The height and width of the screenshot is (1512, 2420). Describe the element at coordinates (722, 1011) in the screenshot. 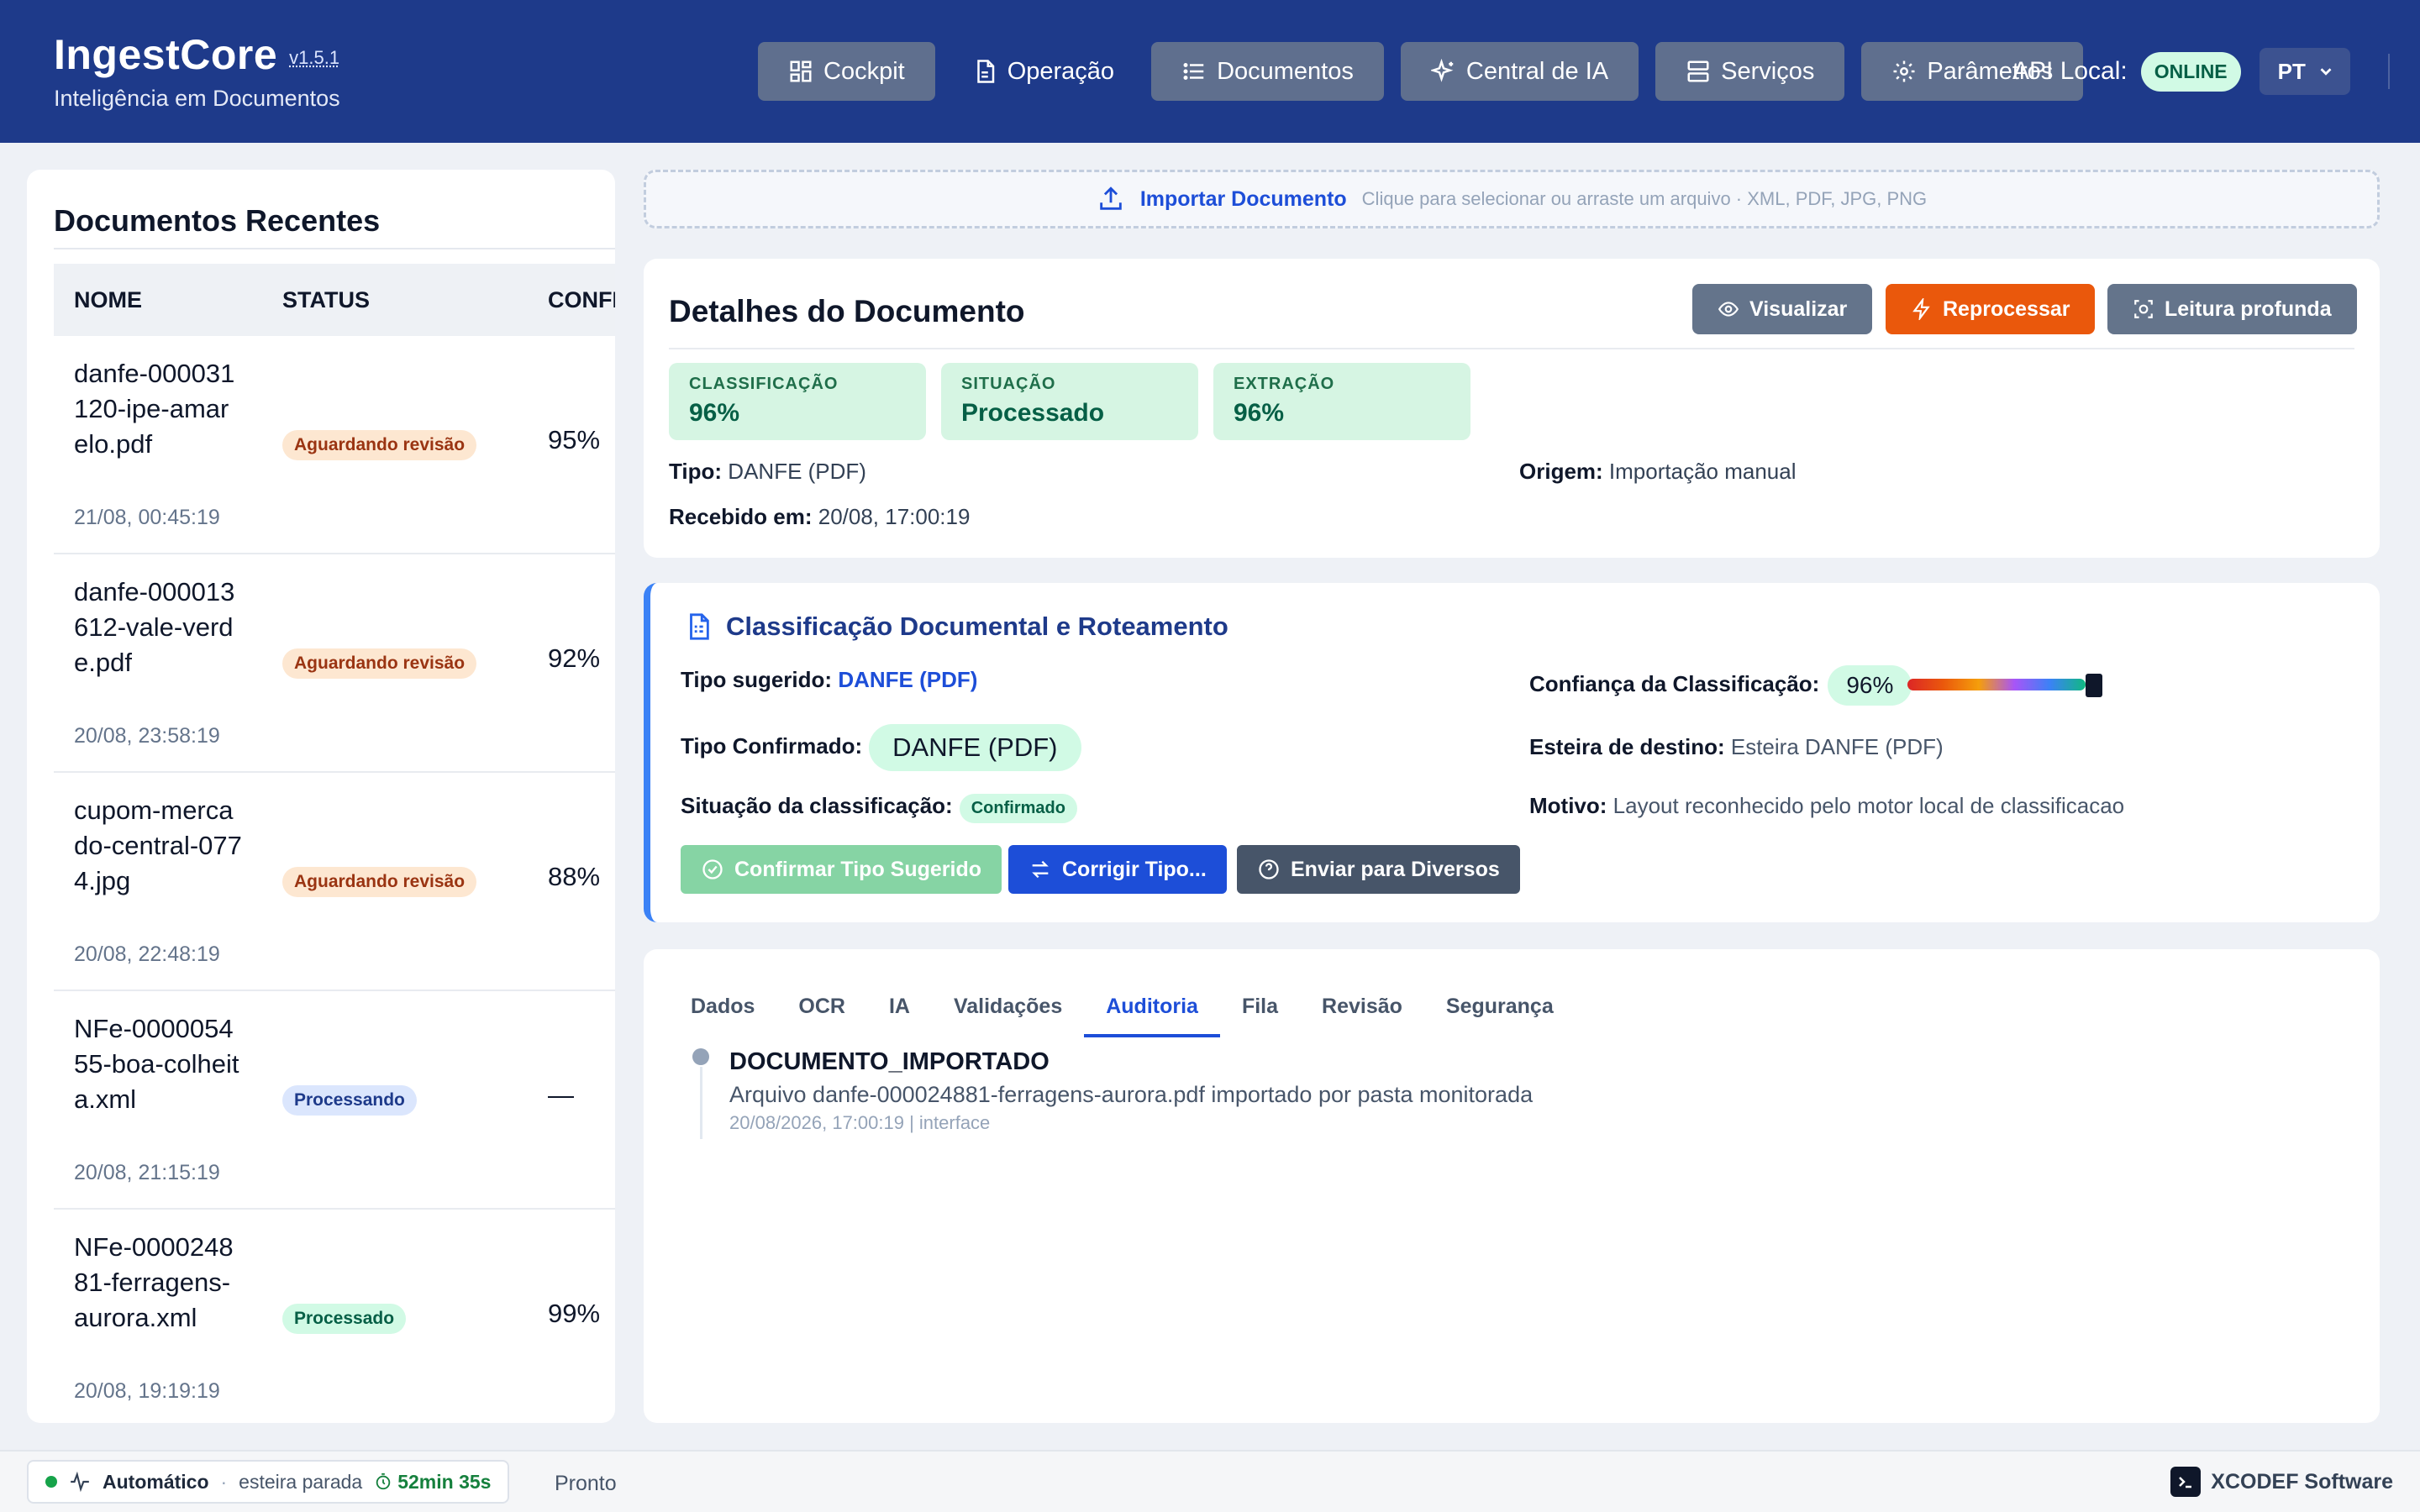

I see `tab-dados: Dados` at that location.